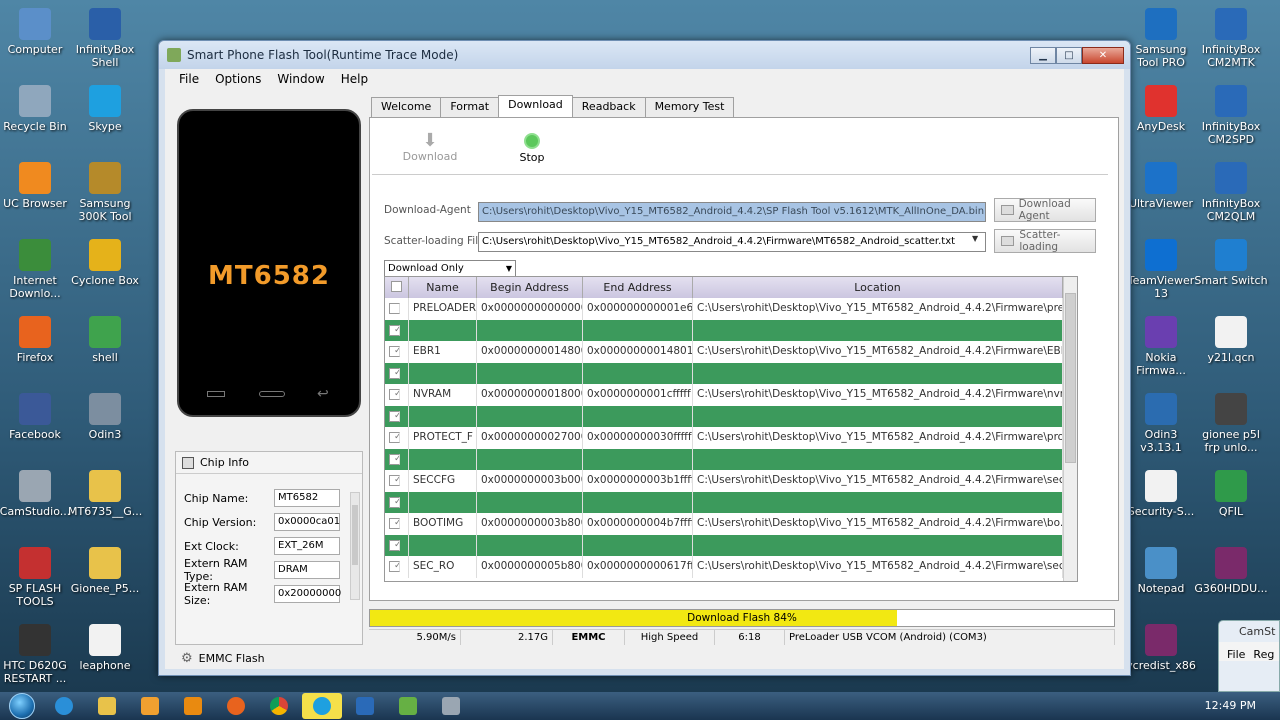 This screenshot has width=1280, height=720. I want to click on desktop-icon: TeamViewer 13, so click(1161, 269).